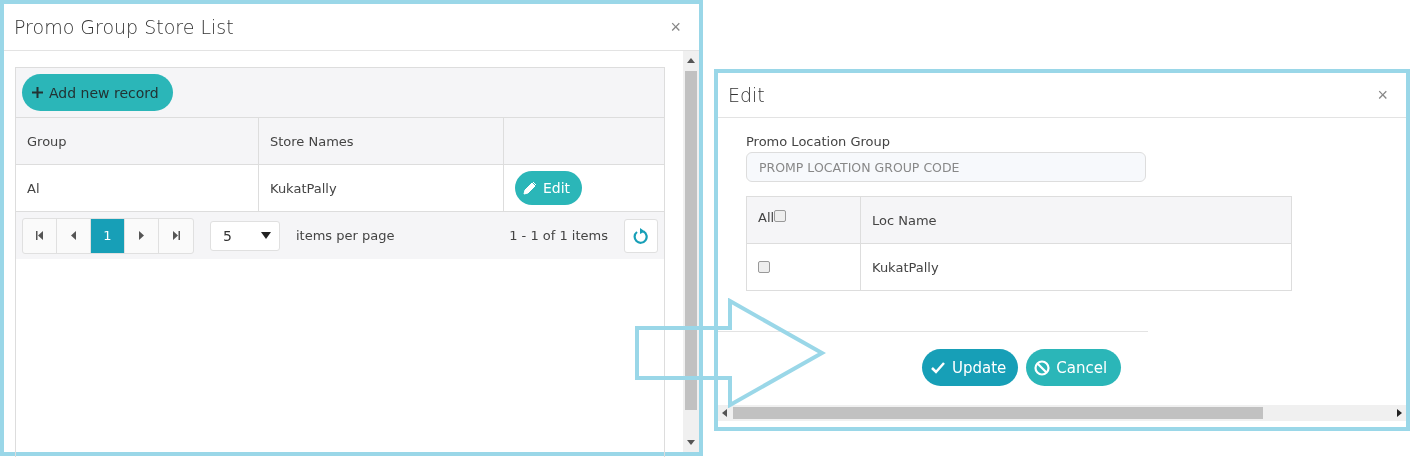 The width and height of the screenshot is (1410, 471). What do you see at coordinates (176, 235) in the screenshot?
I see `last-page-icon` at bounding box center [176, 235].